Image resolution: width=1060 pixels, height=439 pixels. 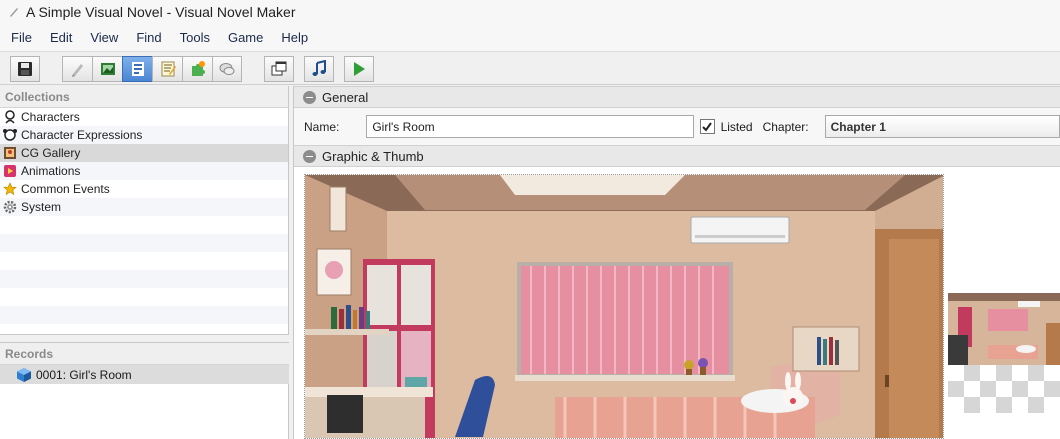 I want to click on collection-item-common-events: Common Events, so click(x=144, y=189).